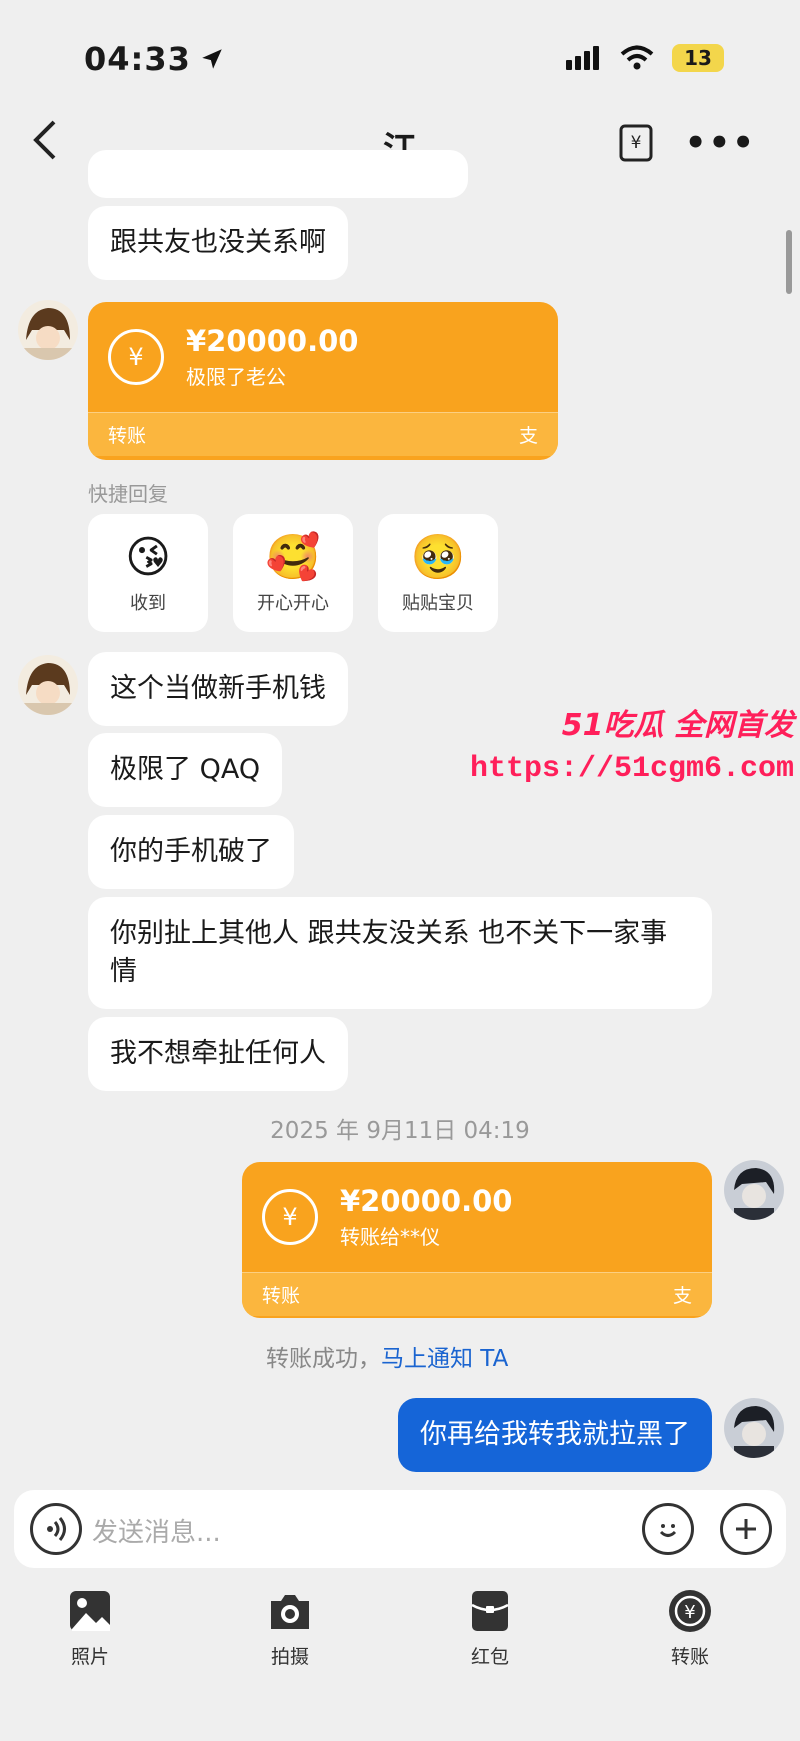 This screenshot has width=800, height=1741. Describe the element at coordinates (400, 1131) in the screenshot. I see `message-timestamp: 2025 年 9月11日 04:19` at that location.